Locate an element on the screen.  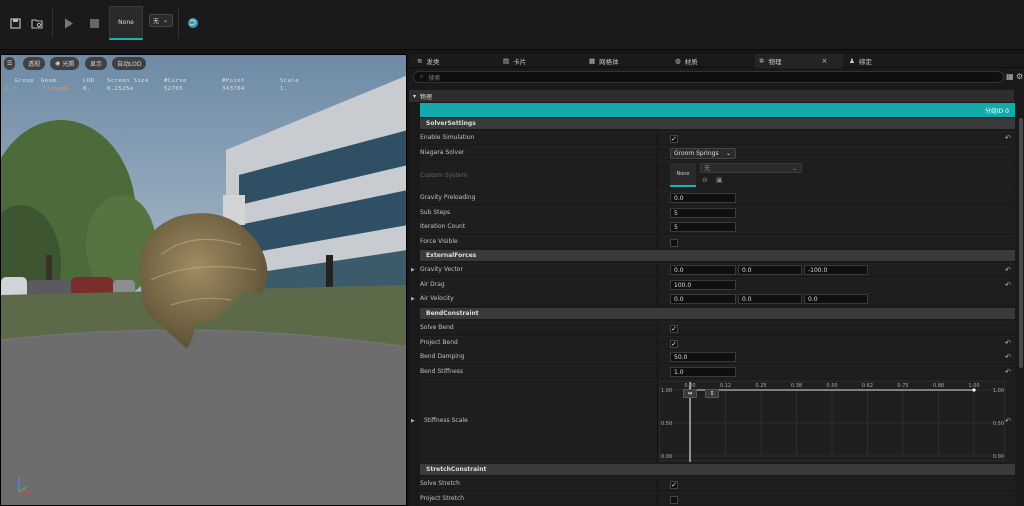
show-button: 显示 is located at coordinates (96, 63).